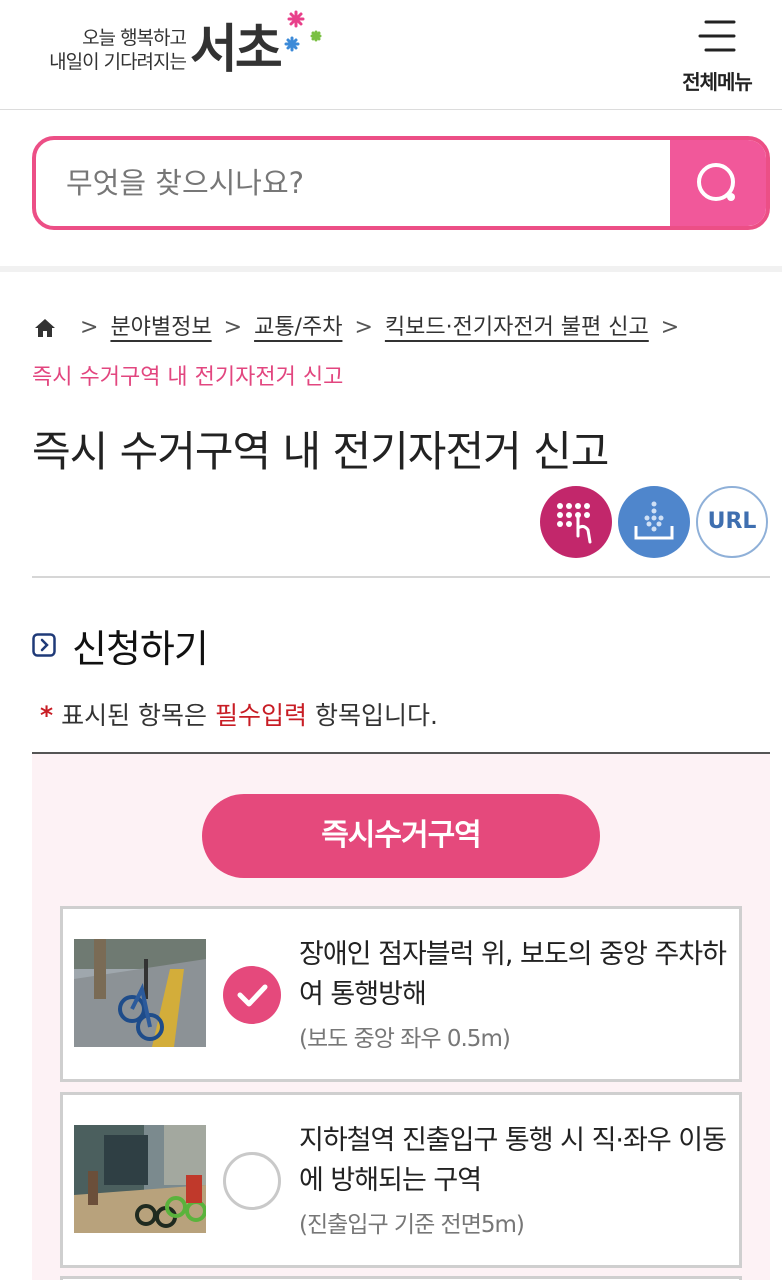 The height and width of the screenshot is (1280, 782). What do you see at coordinates (517, 328) in the screenshot?
I see `breadcrumb-link-kickboard-report: 킥보드·전기자전거 불편 신고` at bounding box center [517, 328].